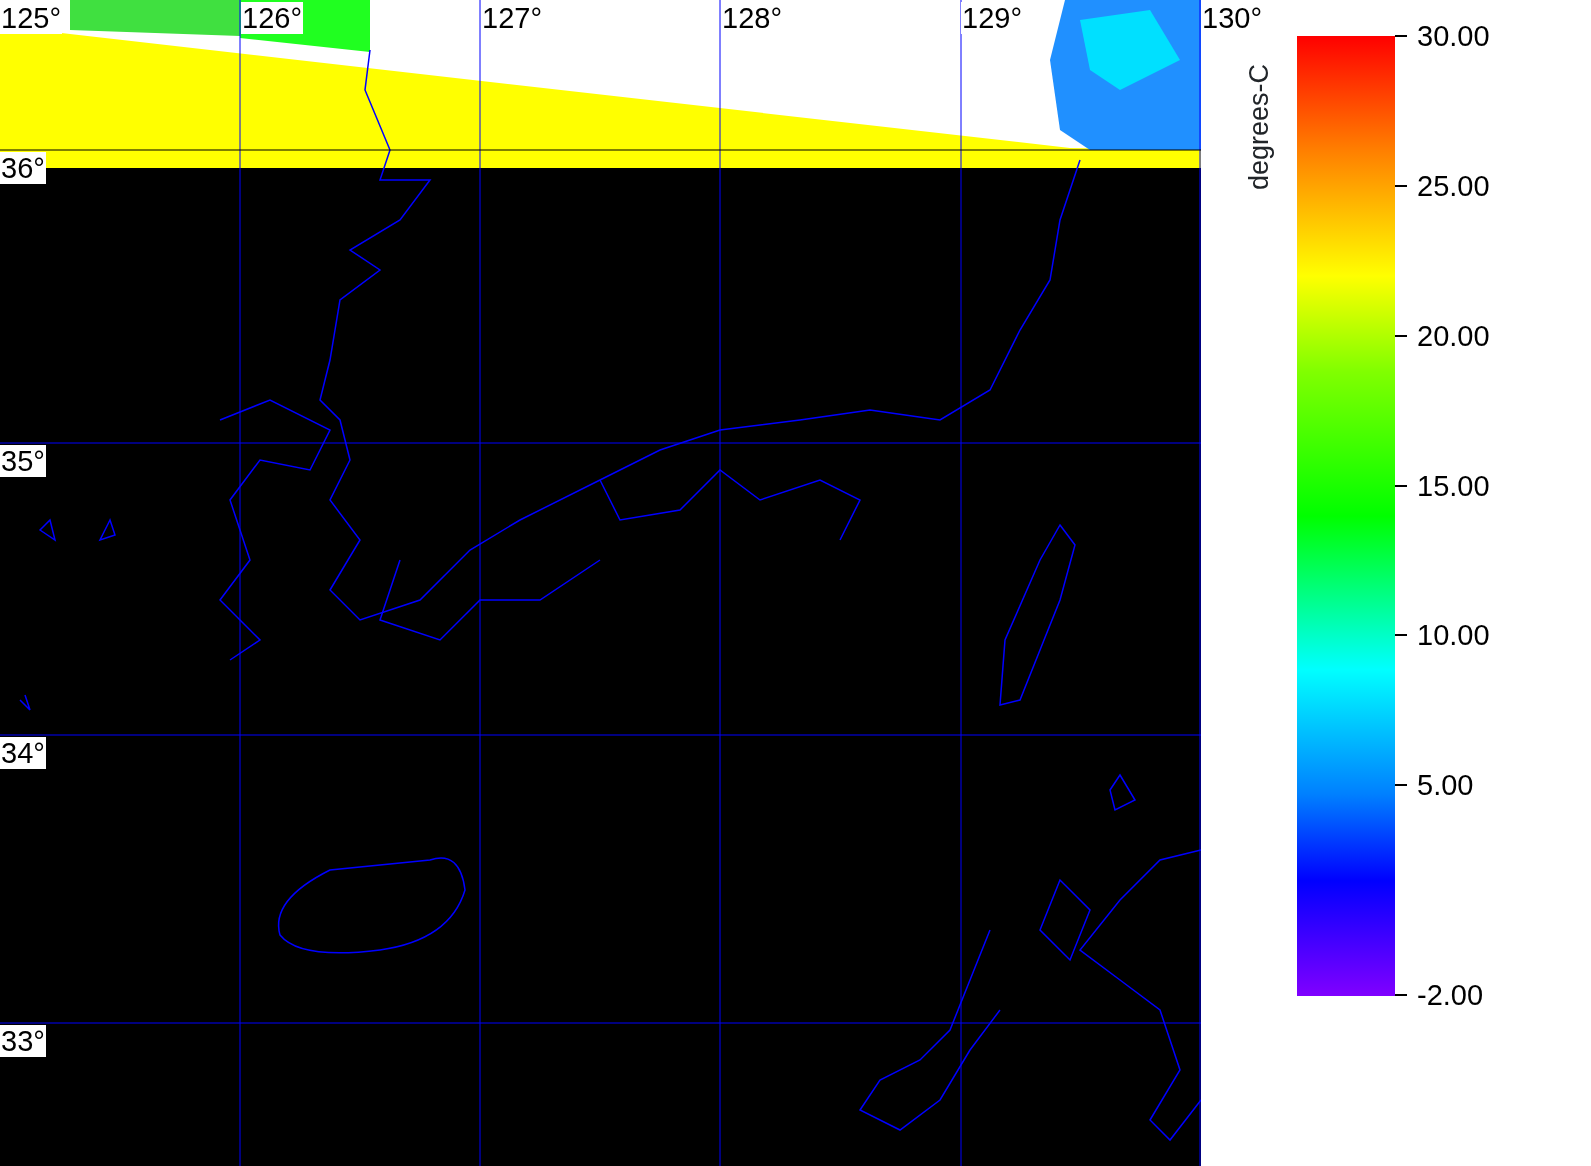 The height and width of the screenshot is (1166, 1591). What do you see at coordinates (23, 1041) in the screenshot?
I see `latitude-label: 33°` at bounding box center [23, 1041].